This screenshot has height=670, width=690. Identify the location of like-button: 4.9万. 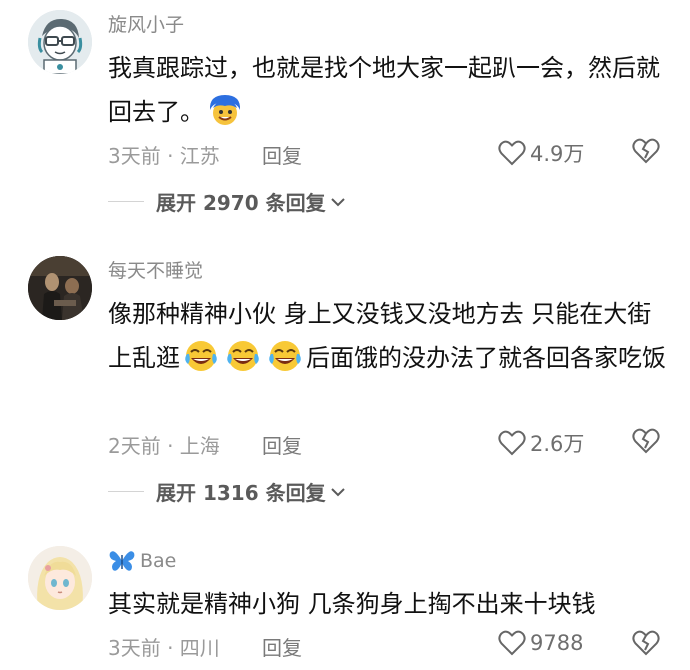
(541, 153).